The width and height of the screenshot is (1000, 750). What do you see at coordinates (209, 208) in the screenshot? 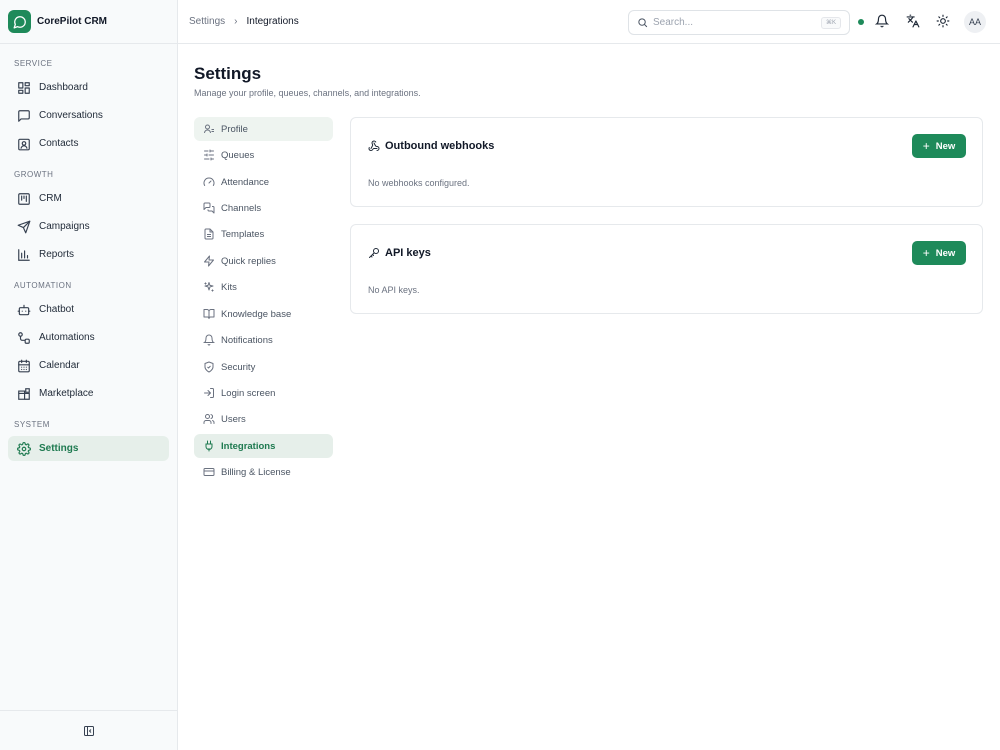
I see `chat-bubbles-icon` at bounding box center [209, 208].